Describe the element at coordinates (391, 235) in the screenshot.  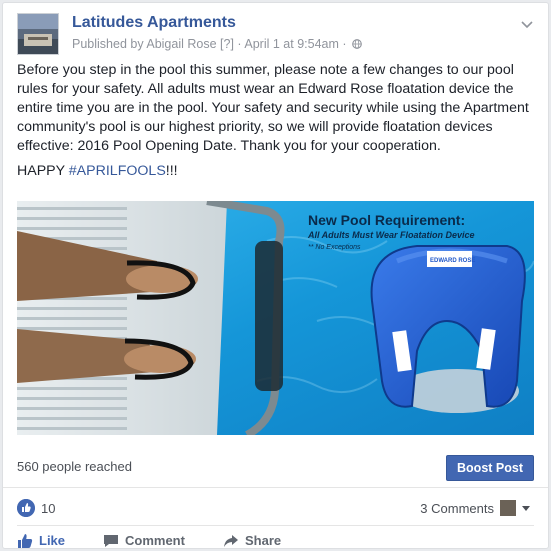
I see `image-subheadline: All Adults Must Wear Floatation Device` at that location.